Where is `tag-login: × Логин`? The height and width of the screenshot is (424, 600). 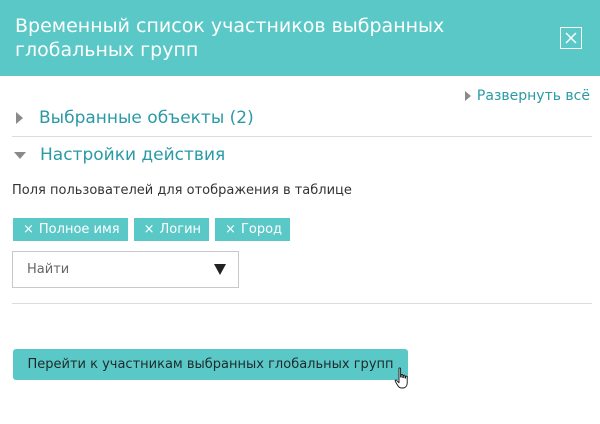 tag-login: × Логин is located at coordinates (171, 229).